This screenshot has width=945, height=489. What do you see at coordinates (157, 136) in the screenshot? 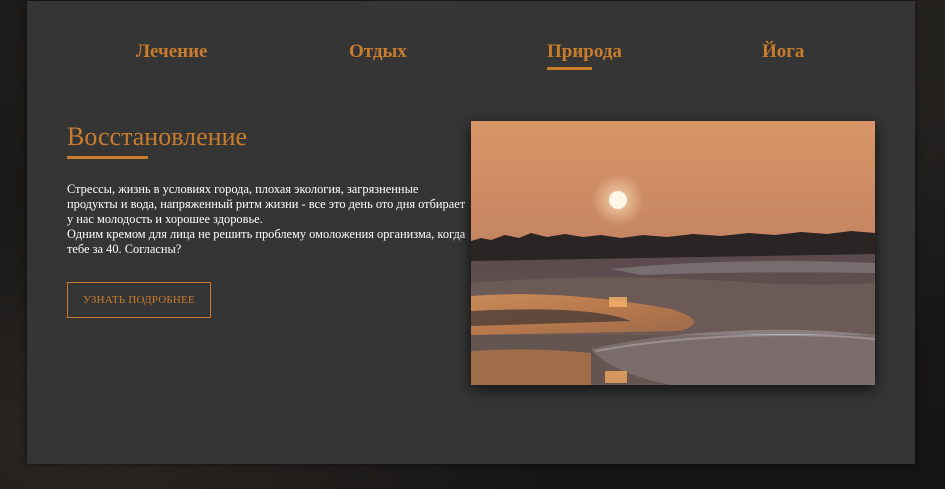
I see `section-title: Восстановление` at bounding box center [157, 136].